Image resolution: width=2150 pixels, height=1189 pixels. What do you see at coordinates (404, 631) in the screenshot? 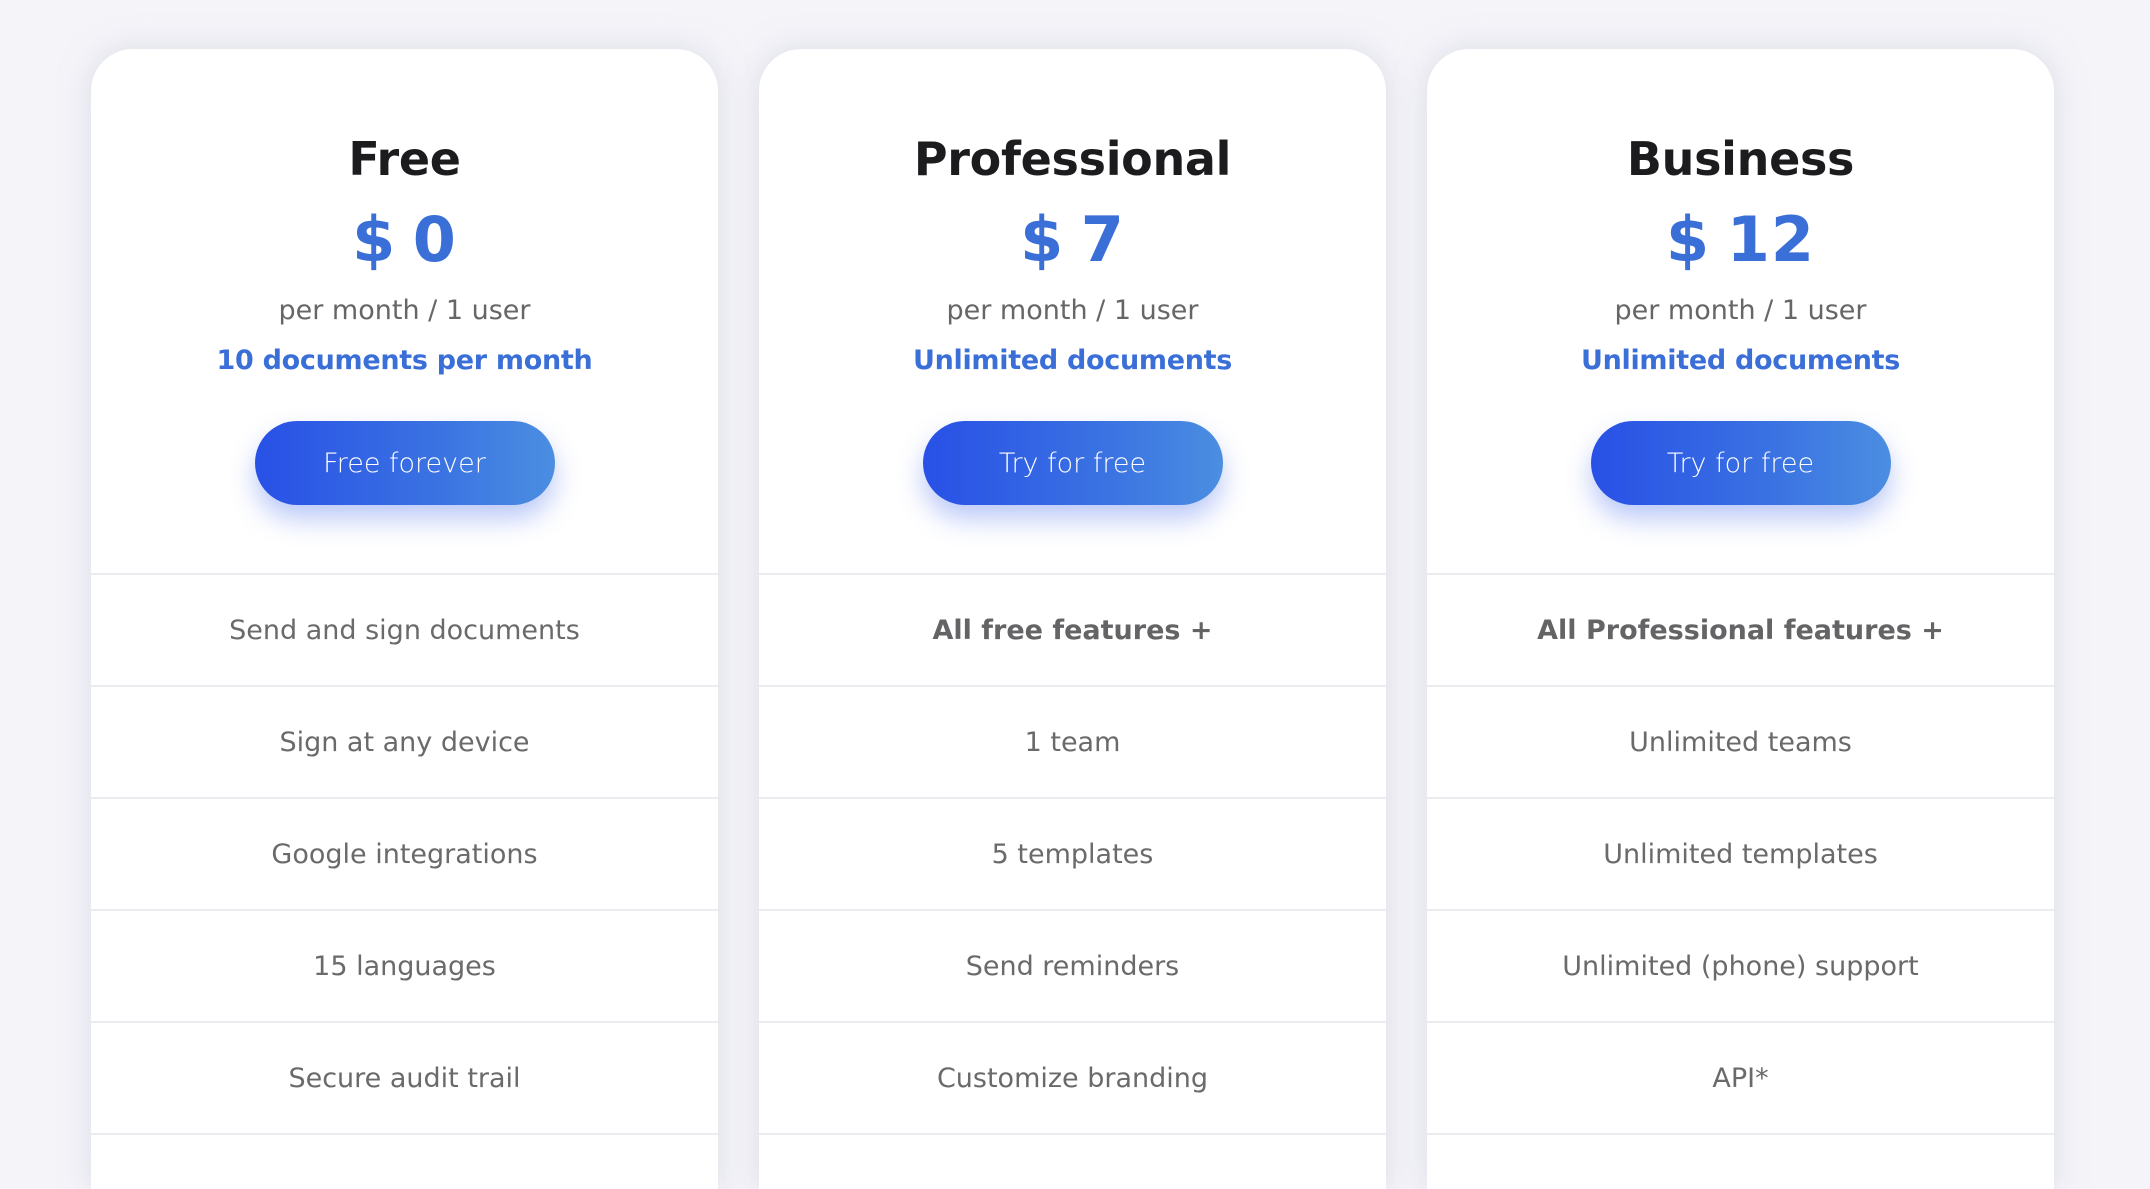
I see `feature-item: Send and sign documents` at bounding box center [404, 631].